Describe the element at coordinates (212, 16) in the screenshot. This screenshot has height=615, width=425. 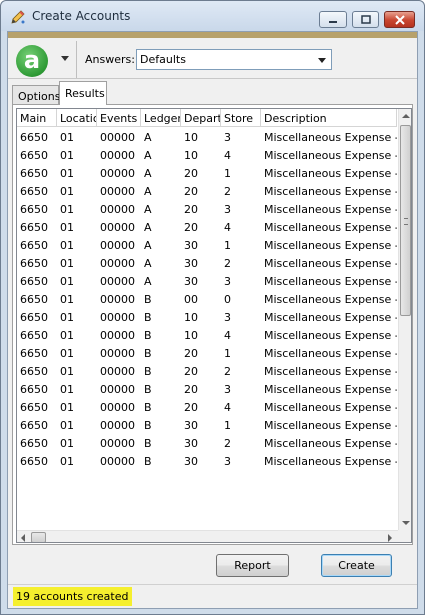
I see `title-bar: Create Accounts` at that location.